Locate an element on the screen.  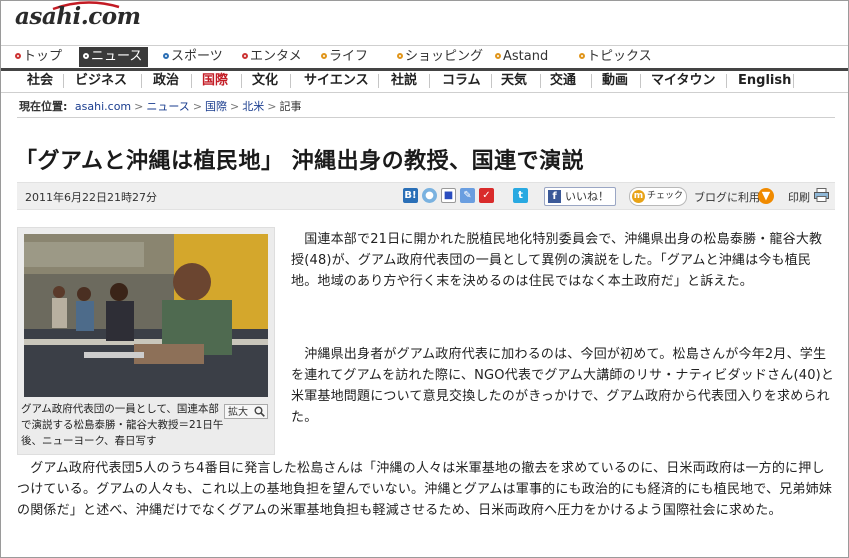
mixi-icon: m is located at coordinates (638, 196).